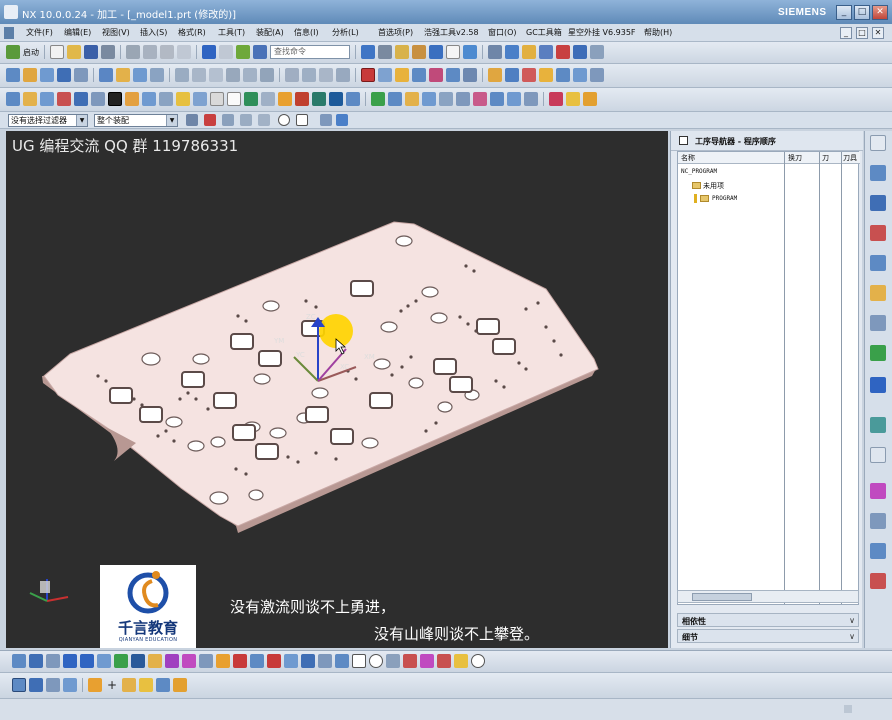  I want to click on plugin-tool-15-icon, so click(251, 99).